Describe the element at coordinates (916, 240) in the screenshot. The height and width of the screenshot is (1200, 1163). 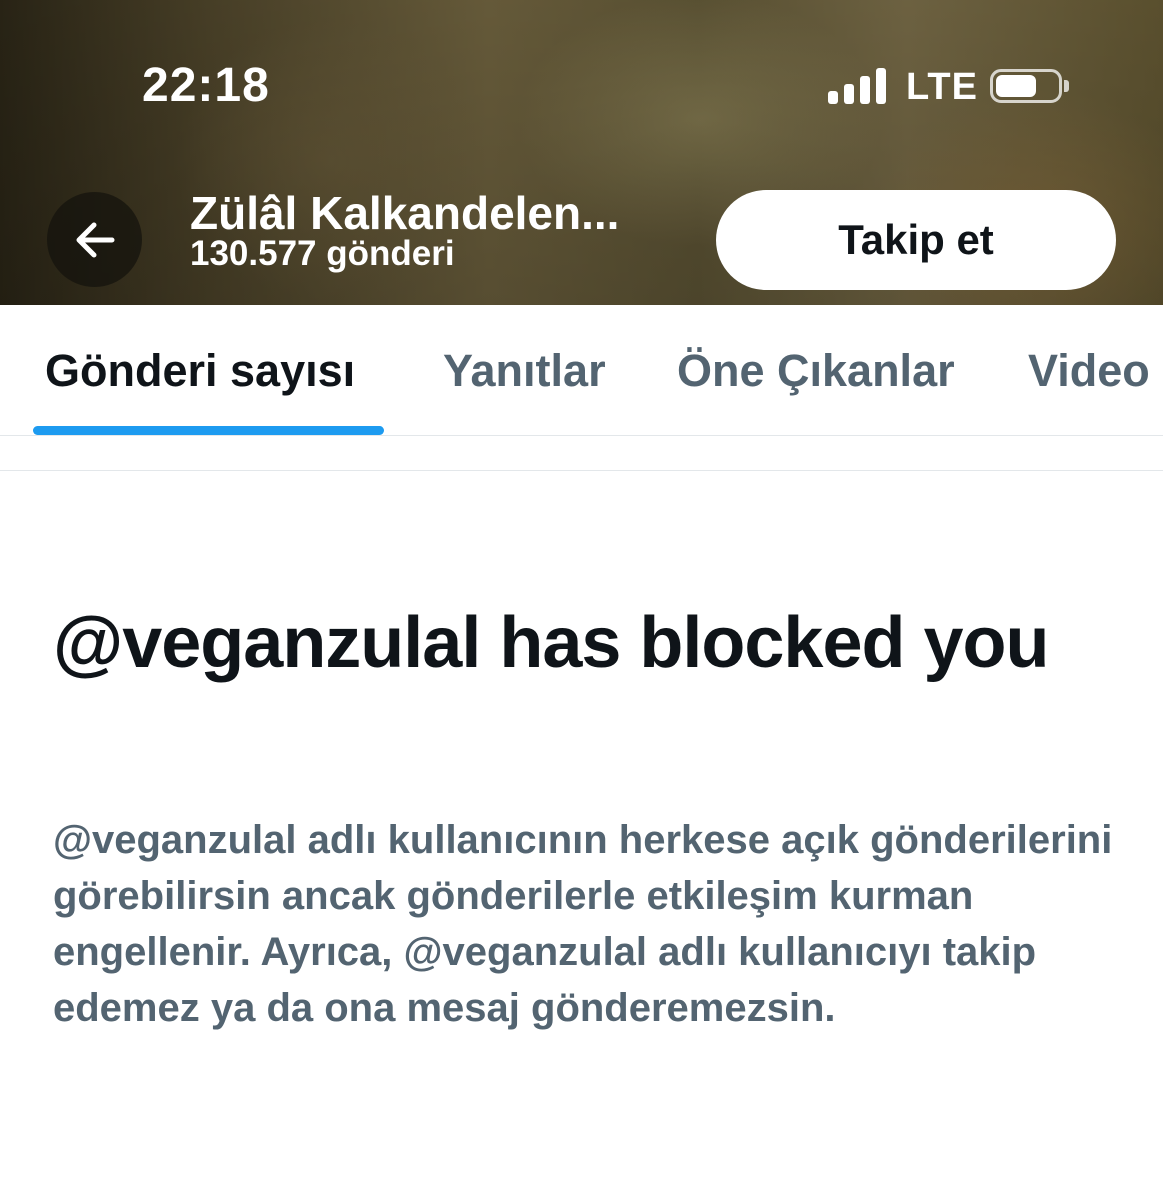
I see `follow-button: Takip et` at that location.